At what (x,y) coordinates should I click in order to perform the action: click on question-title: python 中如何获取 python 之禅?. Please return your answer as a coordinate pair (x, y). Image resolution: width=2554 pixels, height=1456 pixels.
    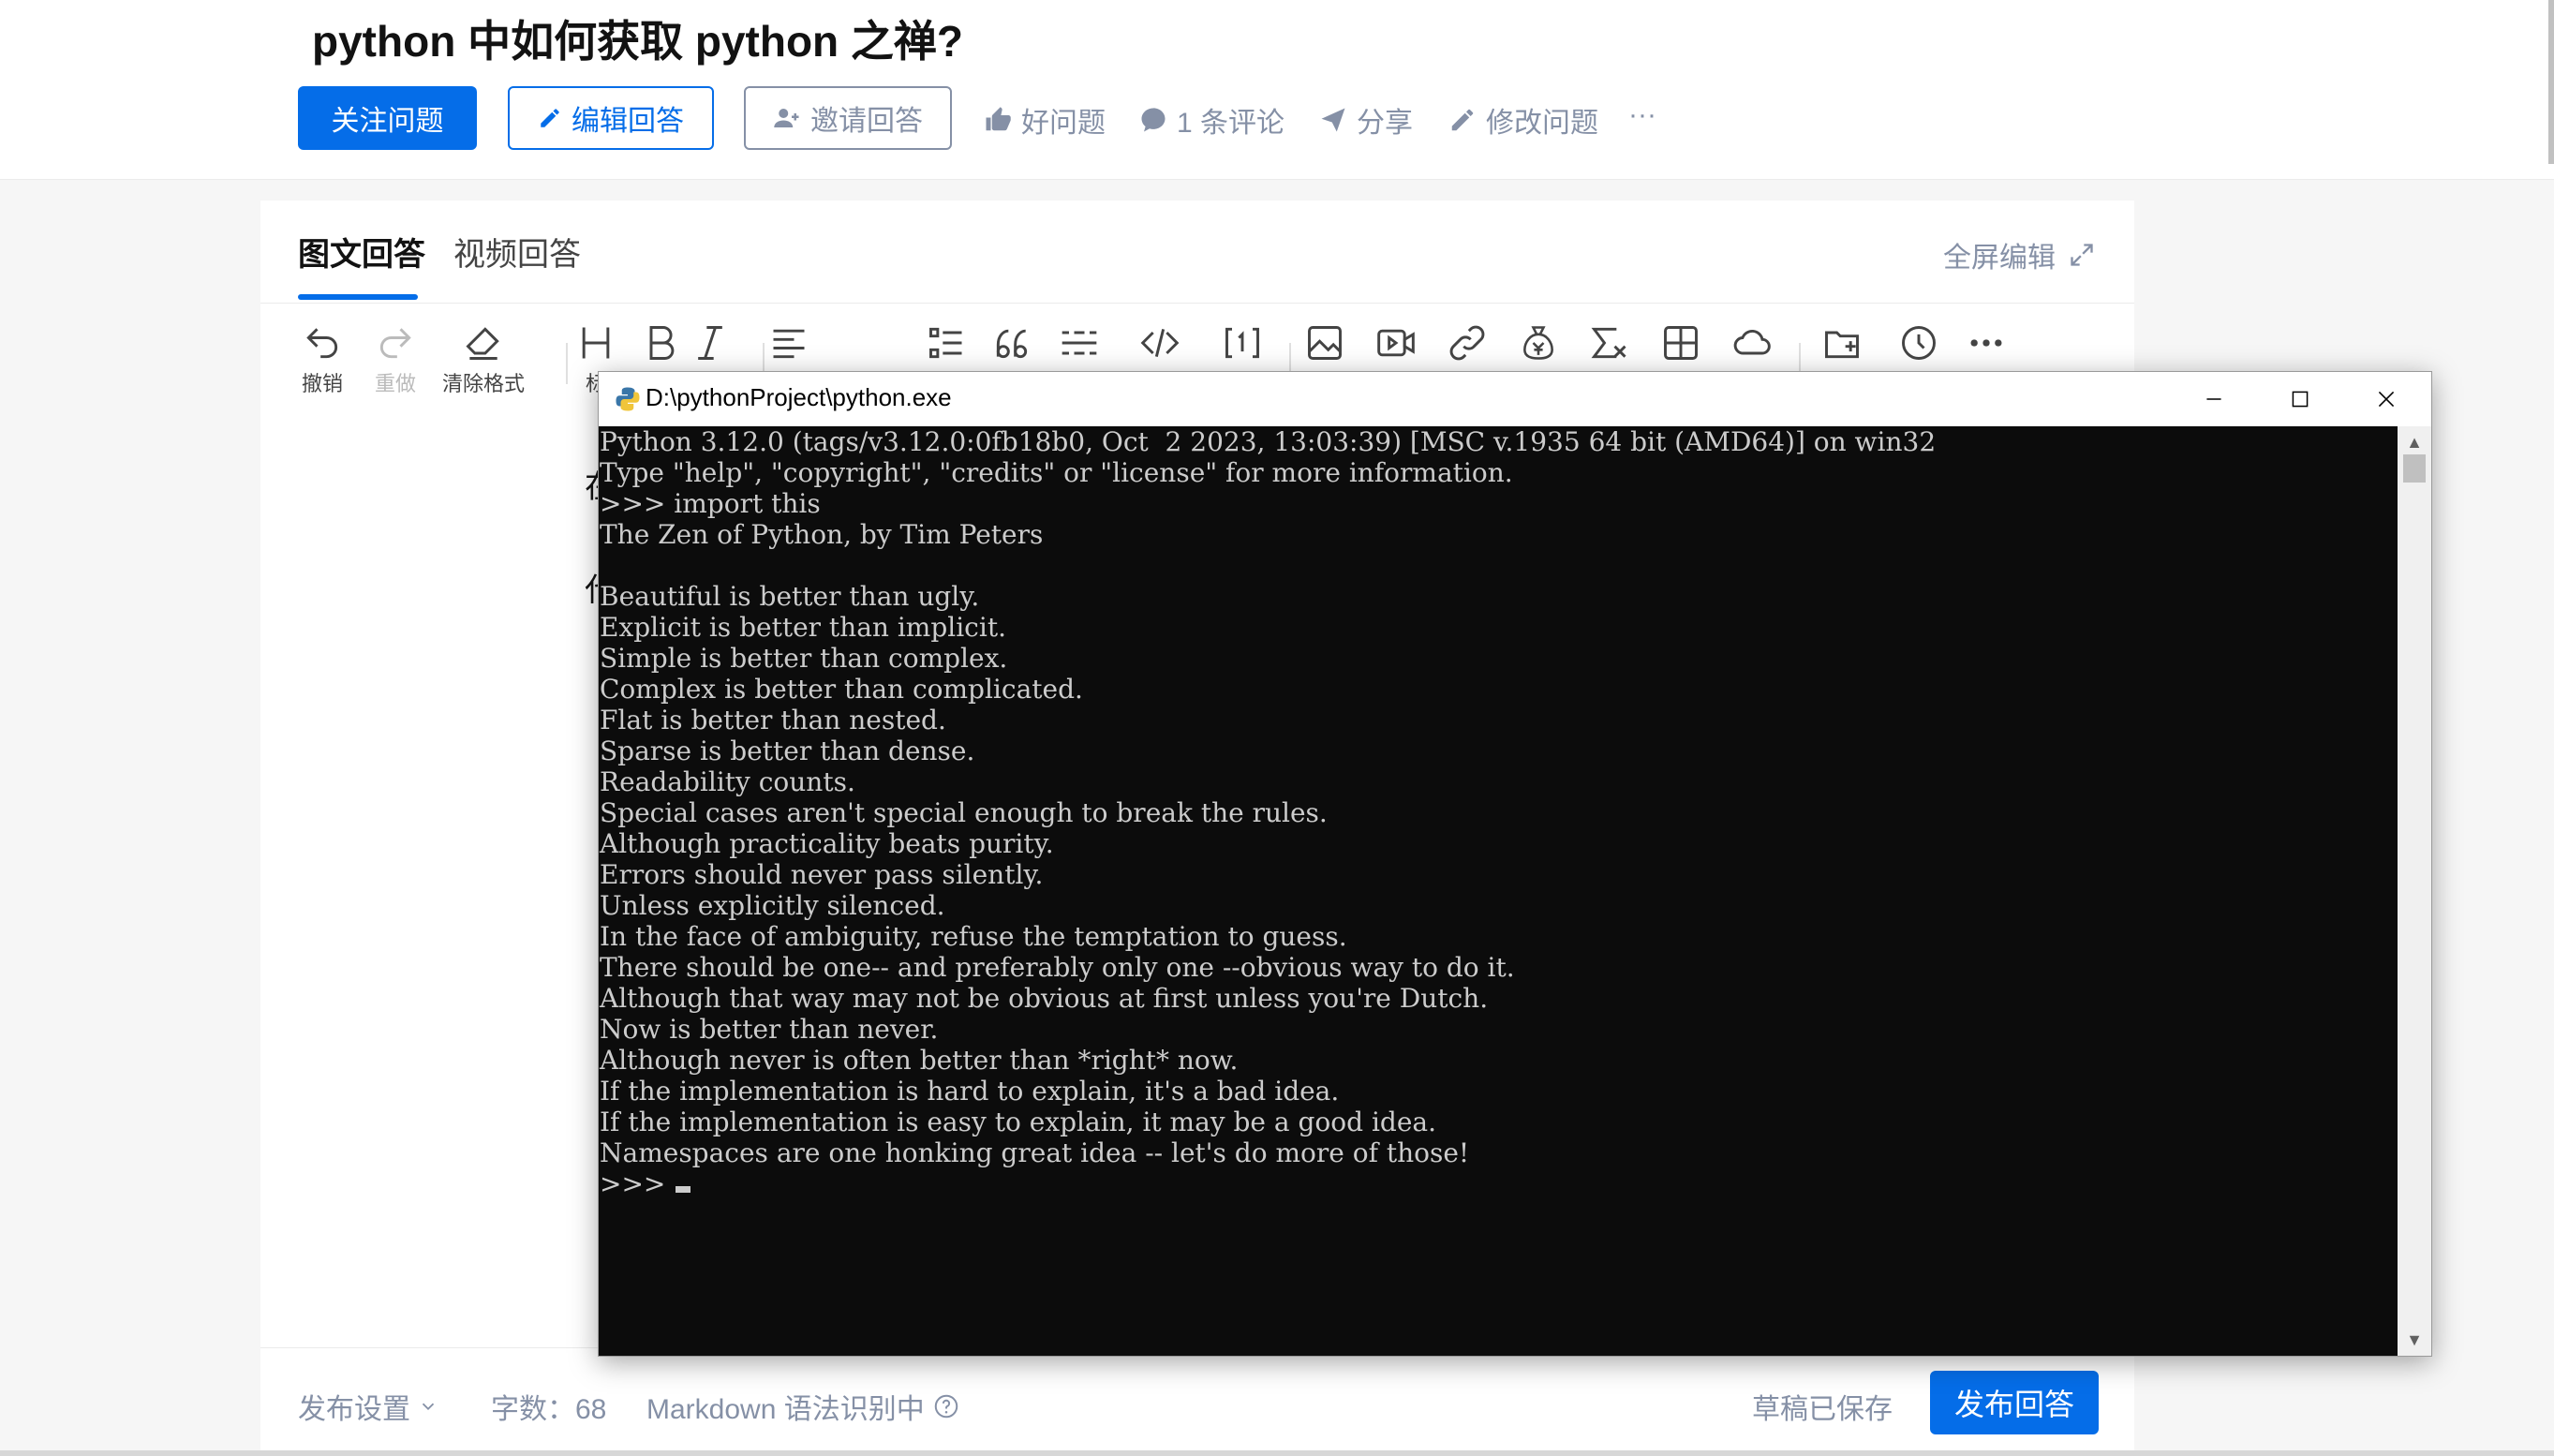
    Looking at the image, I should click on (638, 41).